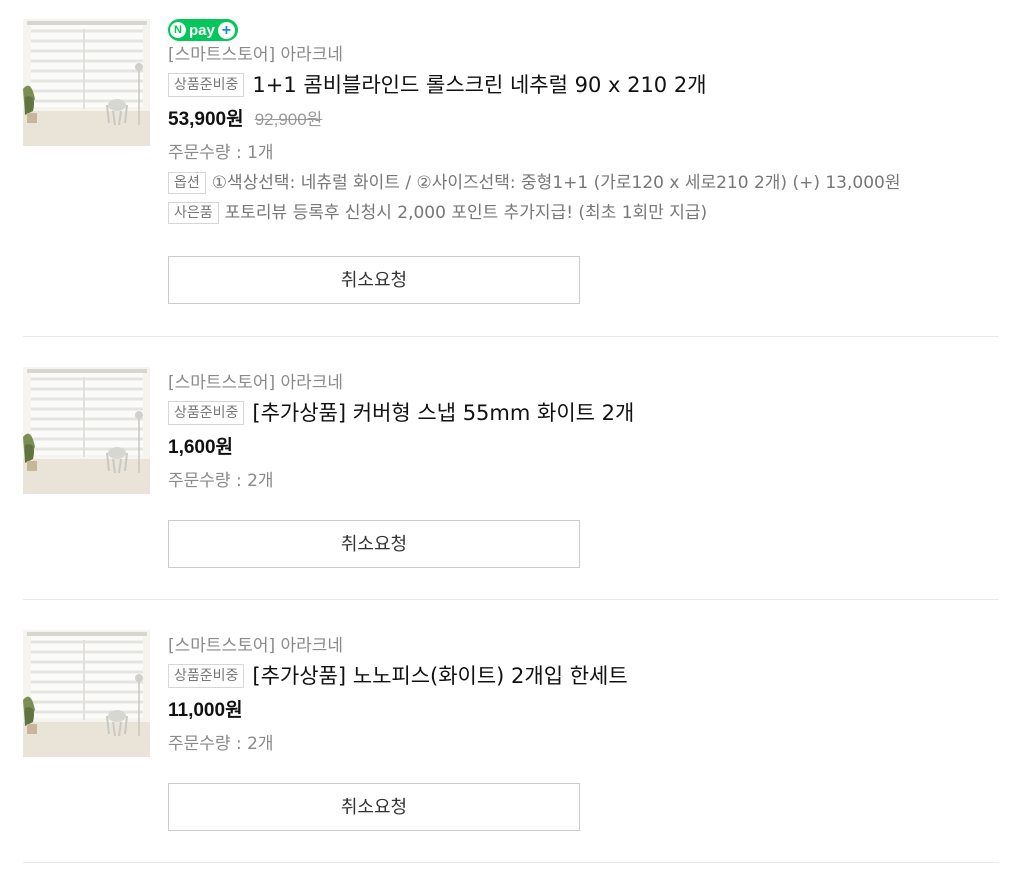 This screenshot has width=1019, height=873. What do you see at coordinates (201, 447) in the screenshot?
I see `product-price: 1,600원` at bounding box center [201, 447].